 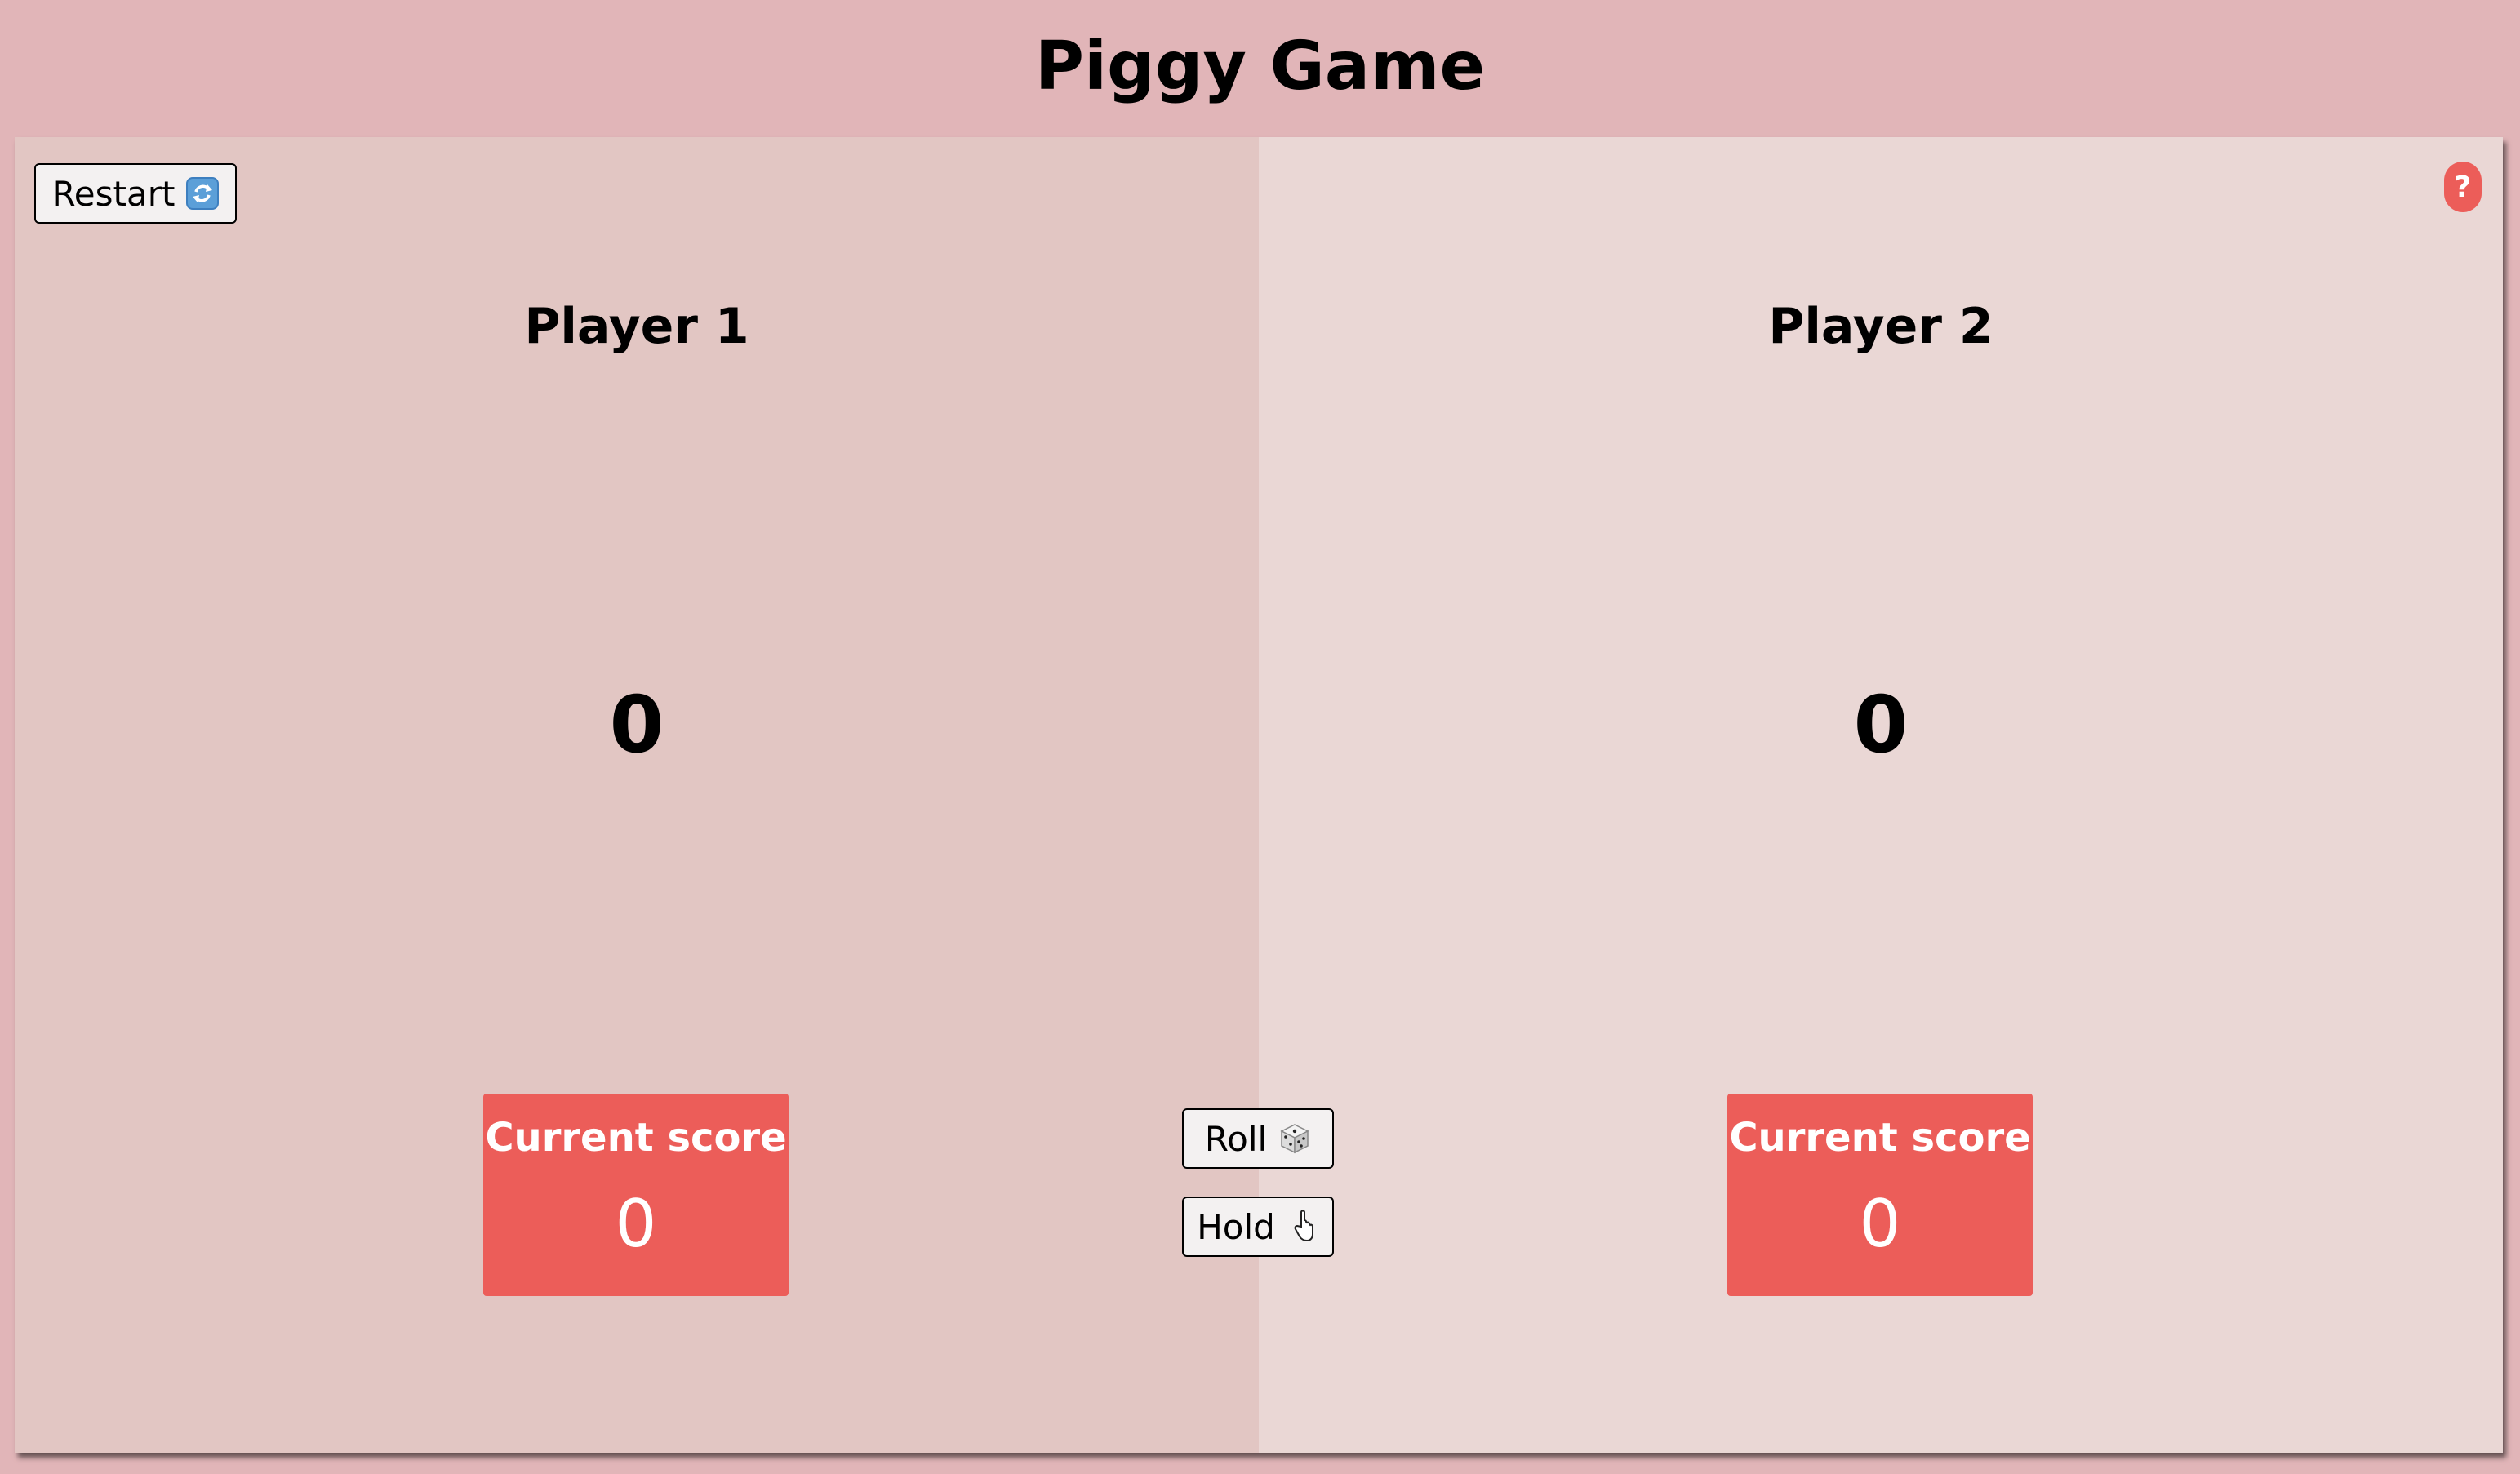 I want to click on page-title: Piggy Game, so click(x=1260, y=67).